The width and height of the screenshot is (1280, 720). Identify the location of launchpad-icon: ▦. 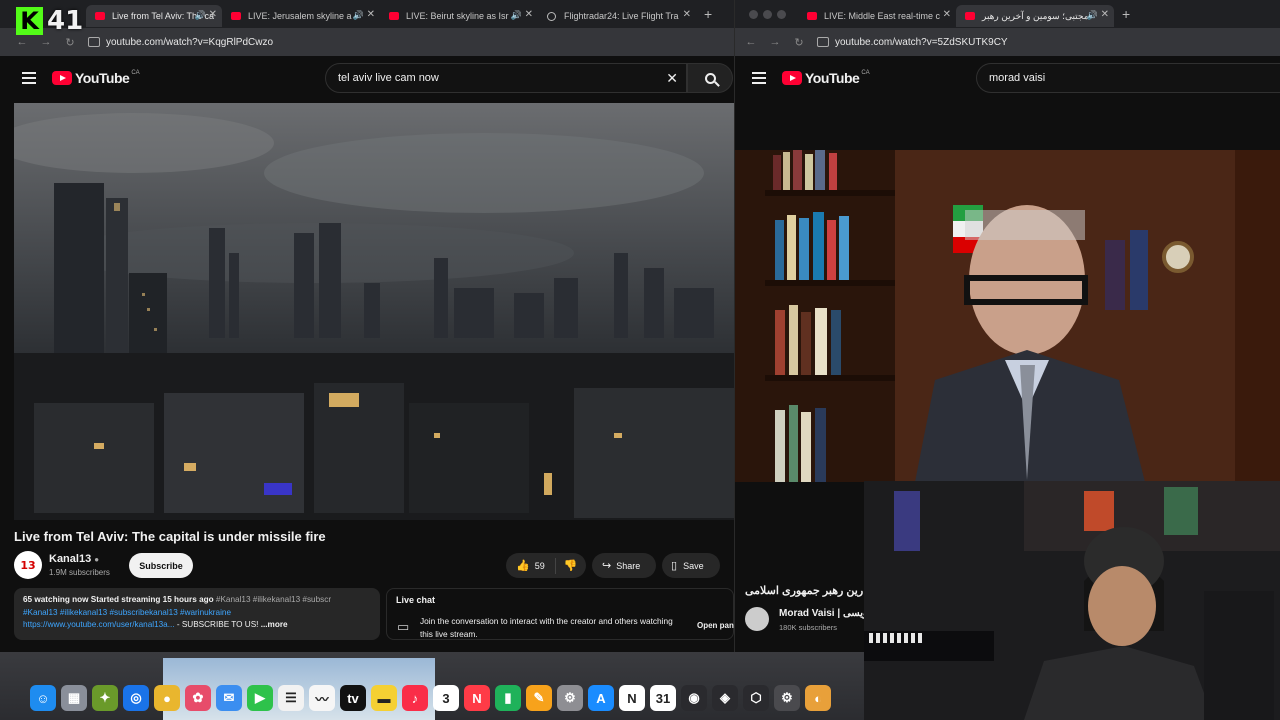
(74, 698).